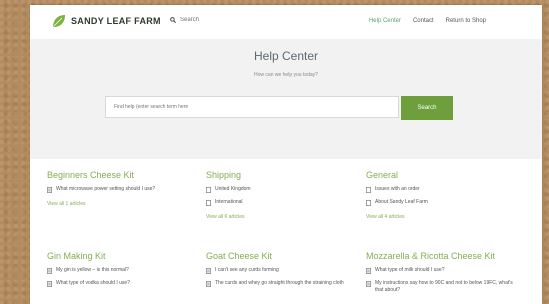  What do you see at coordinates (233, 189) in the screenshot?
I see `article-title: United Kingdom` at bounding box center [233, 189].